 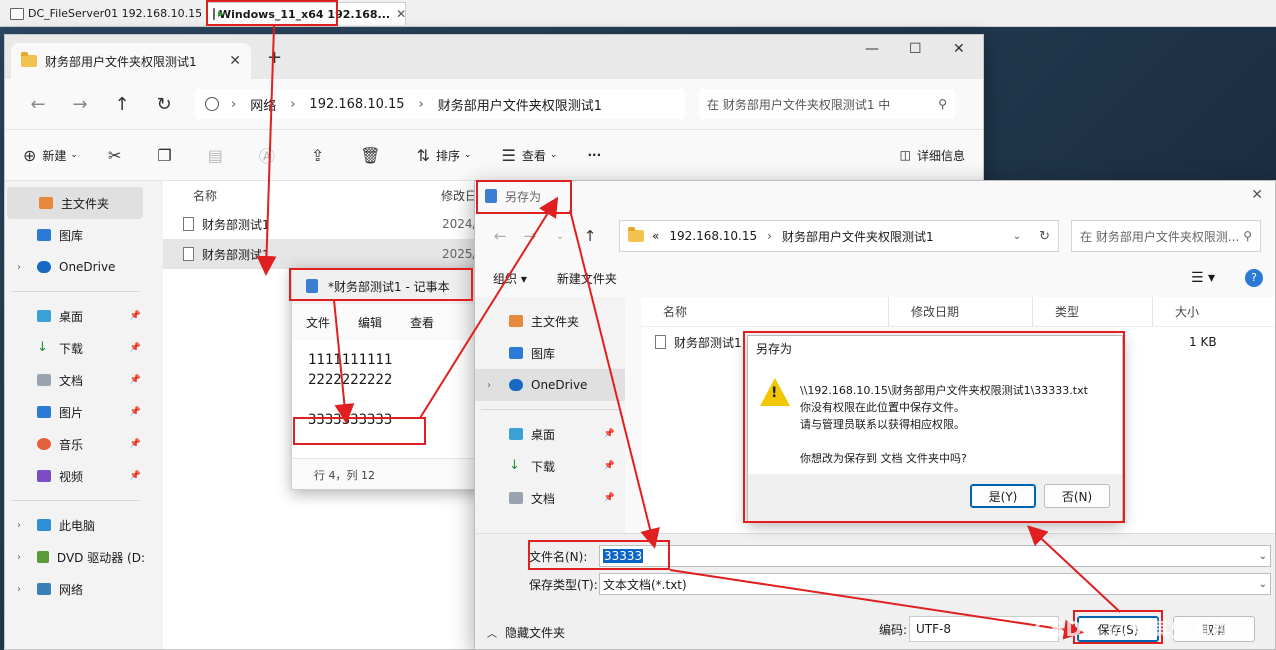 What do you see at coordinates (75, 589) in the screenshot?
I see `sidebar-item-network: › 网络` at bounding box center [75, 589].